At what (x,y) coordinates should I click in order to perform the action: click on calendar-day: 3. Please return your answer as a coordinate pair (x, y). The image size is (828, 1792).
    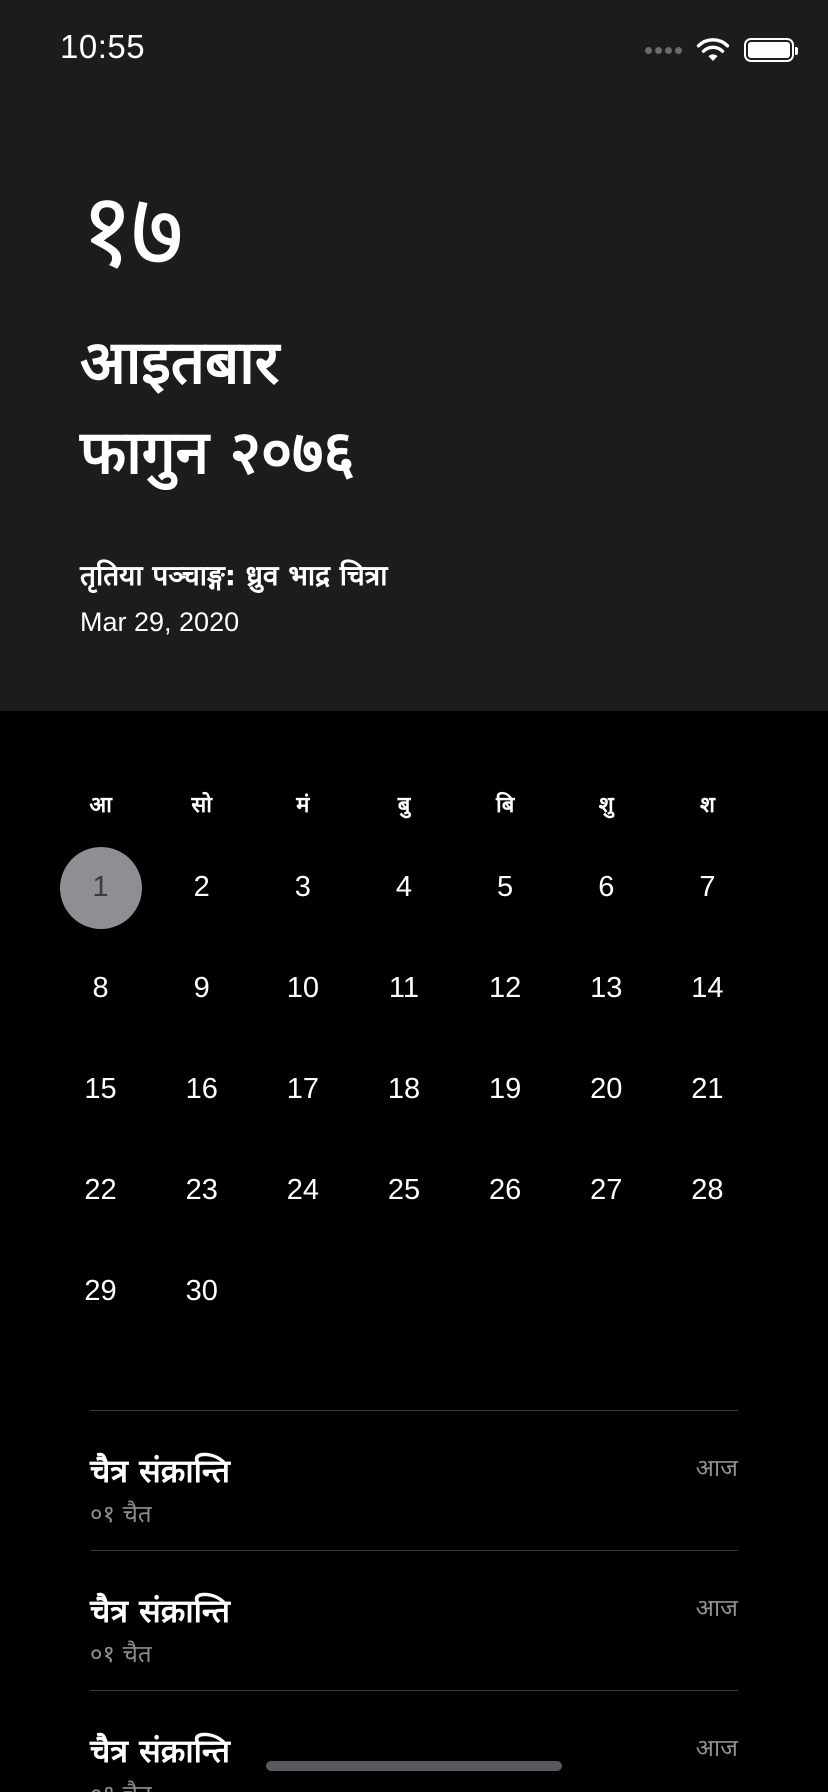
    Looking at the image, I should click on (302, 887).